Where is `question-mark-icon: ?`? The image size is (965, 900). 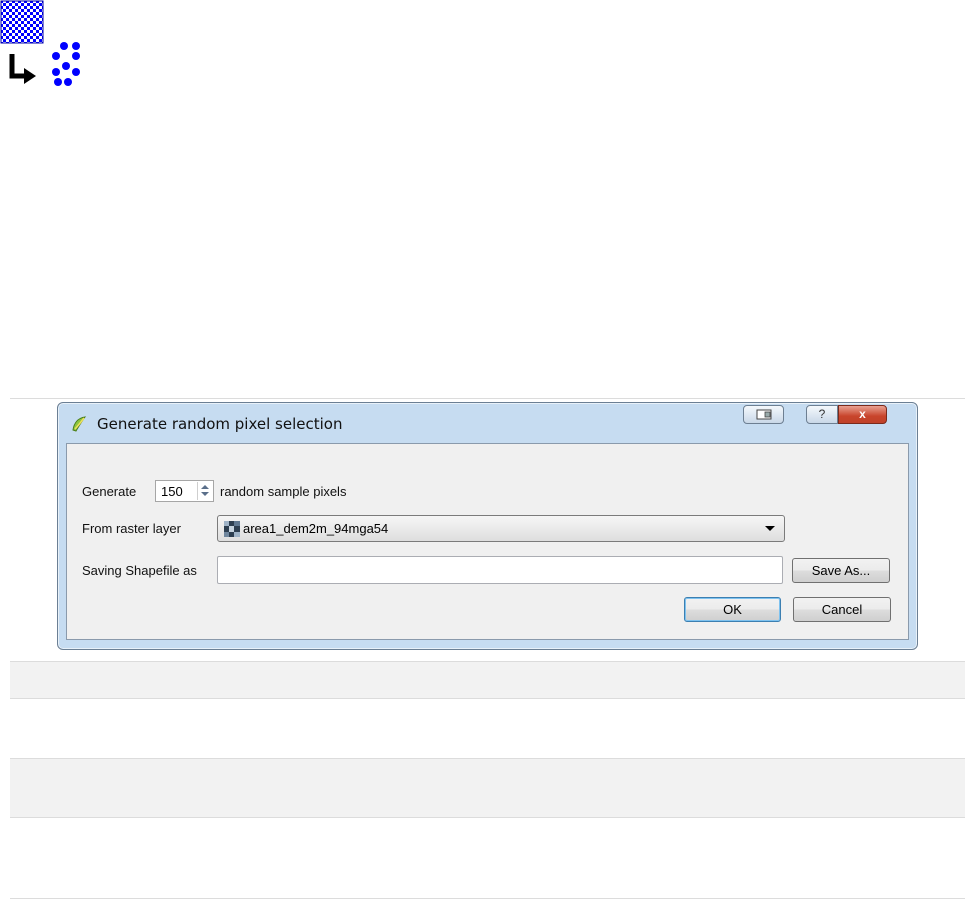
question-mark-icon: ? is located at coordinates (822, 414).